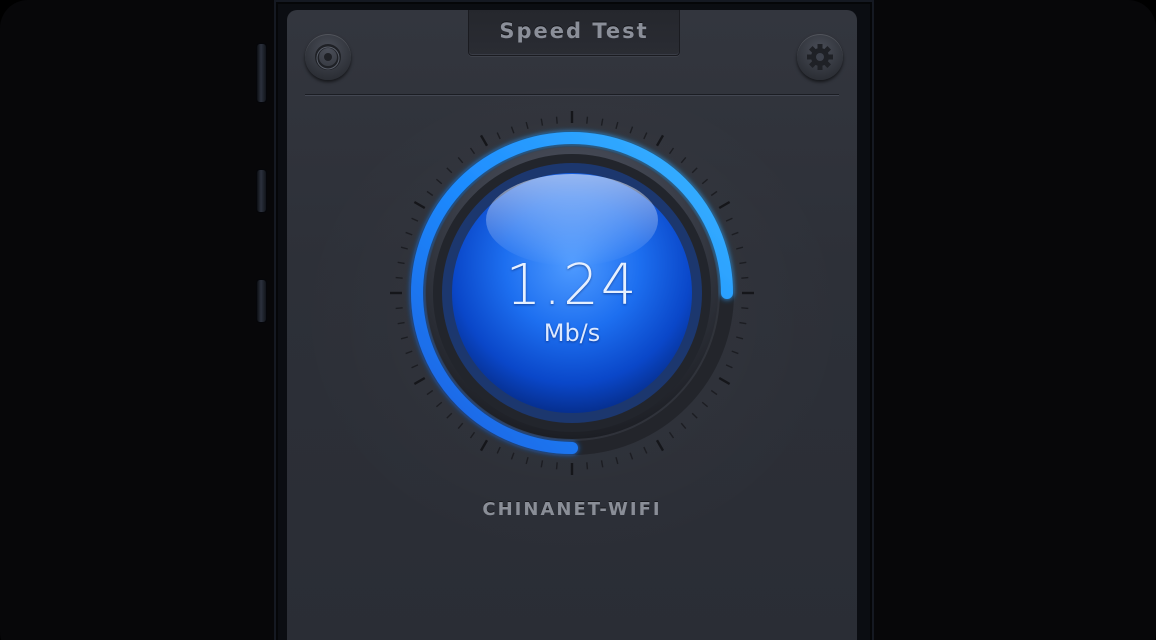 This screenshot has height=640, width=1156. I want to click on speed-readout: 1.24 Mb/s, so click(572, 300).